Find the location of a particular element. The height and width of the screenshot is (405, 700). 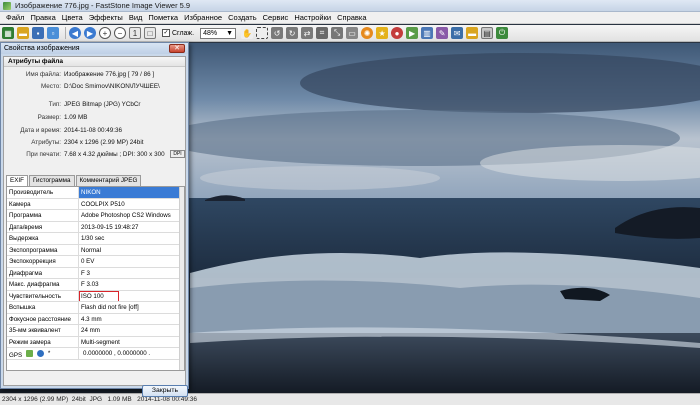

close-button: Закрыть is located at coordinates (165, 391).